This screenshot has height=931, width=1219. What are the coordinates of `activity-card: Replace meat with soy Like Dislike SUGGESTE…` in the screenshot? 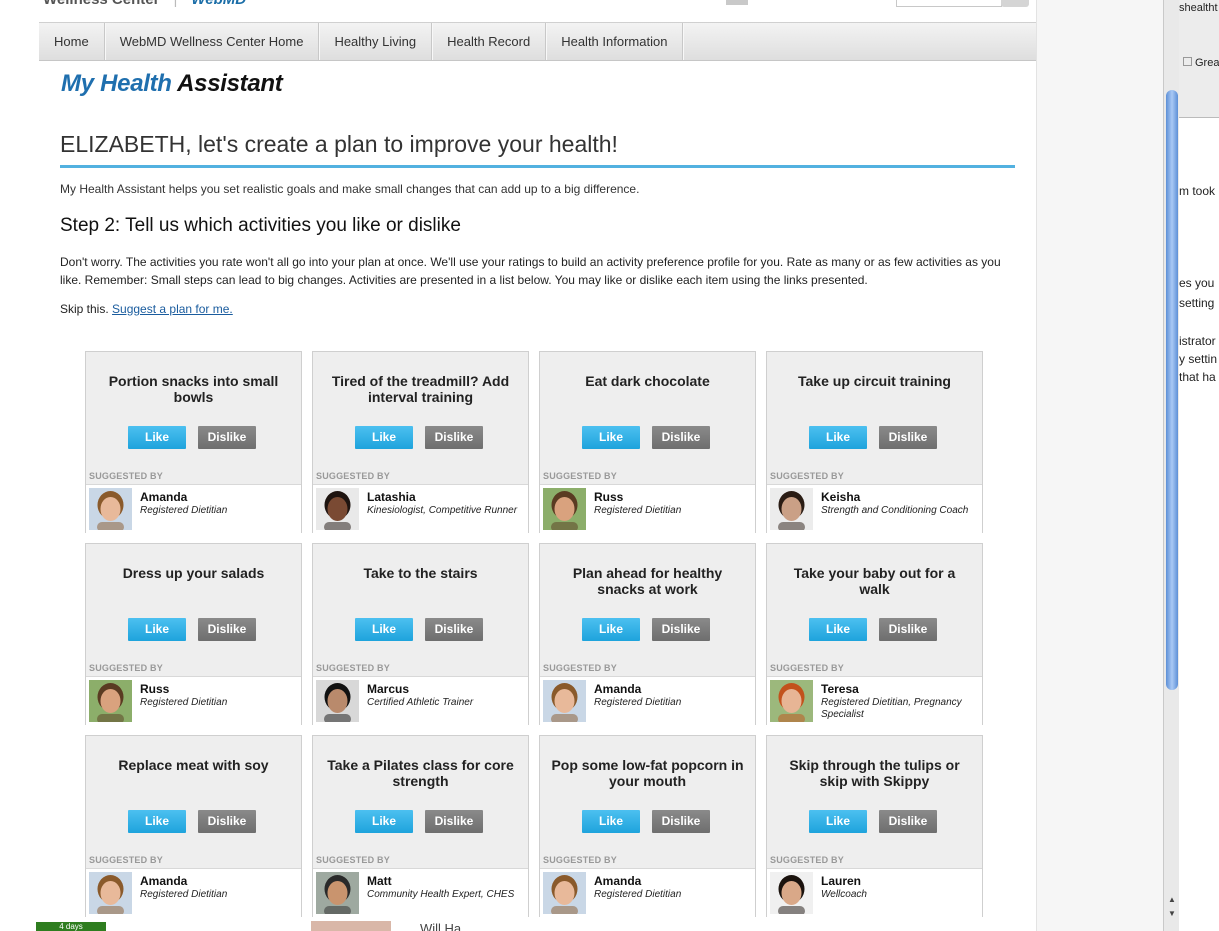 It's located at (193, 826).